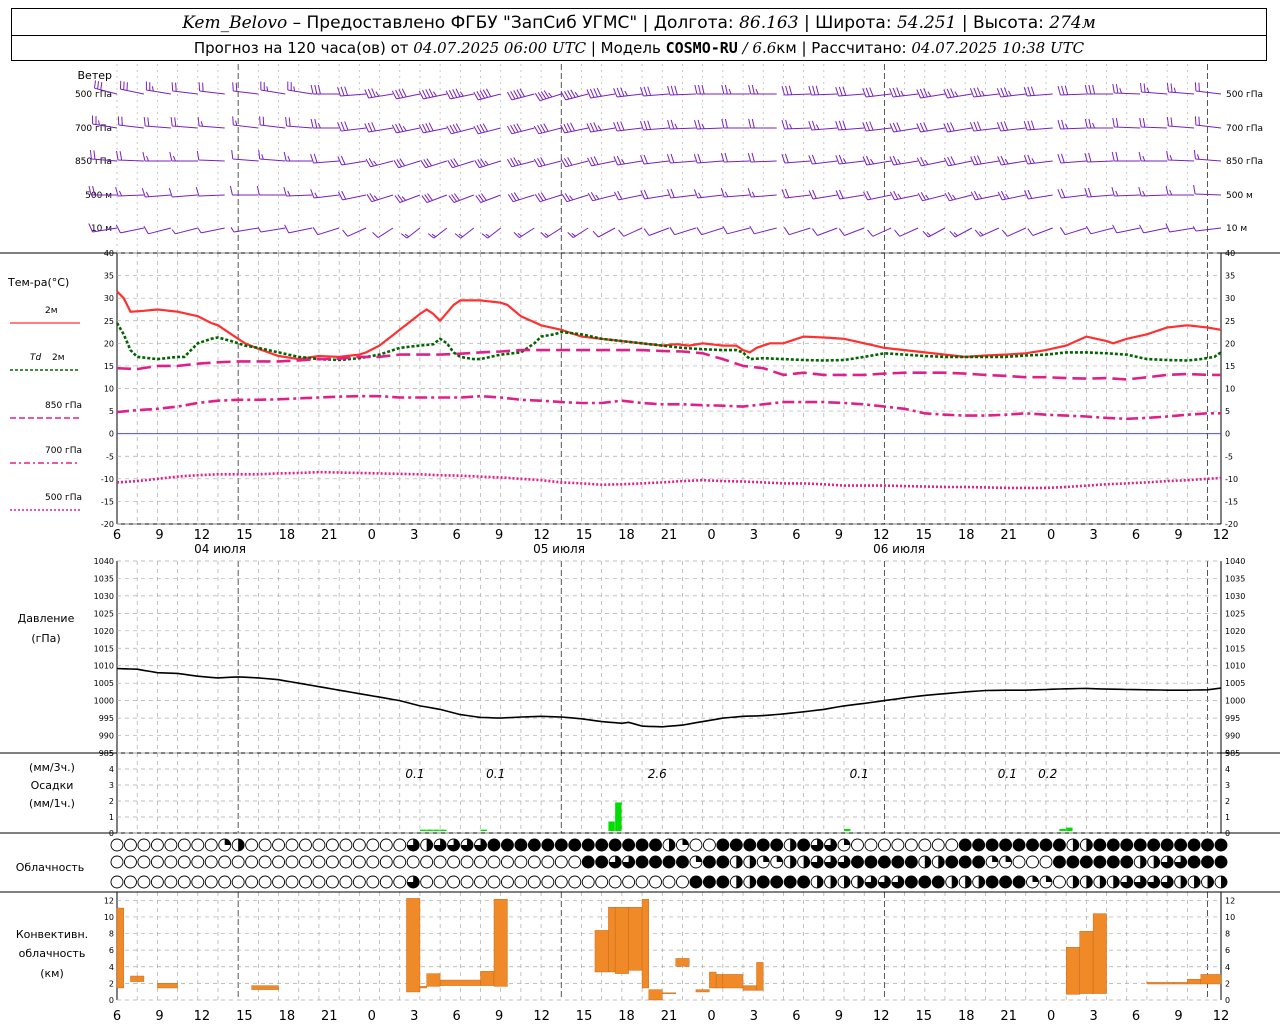 The width and height of the screenshot is (1280, 1024). I want to click on conv-label-3: (км), so click(52, 973).